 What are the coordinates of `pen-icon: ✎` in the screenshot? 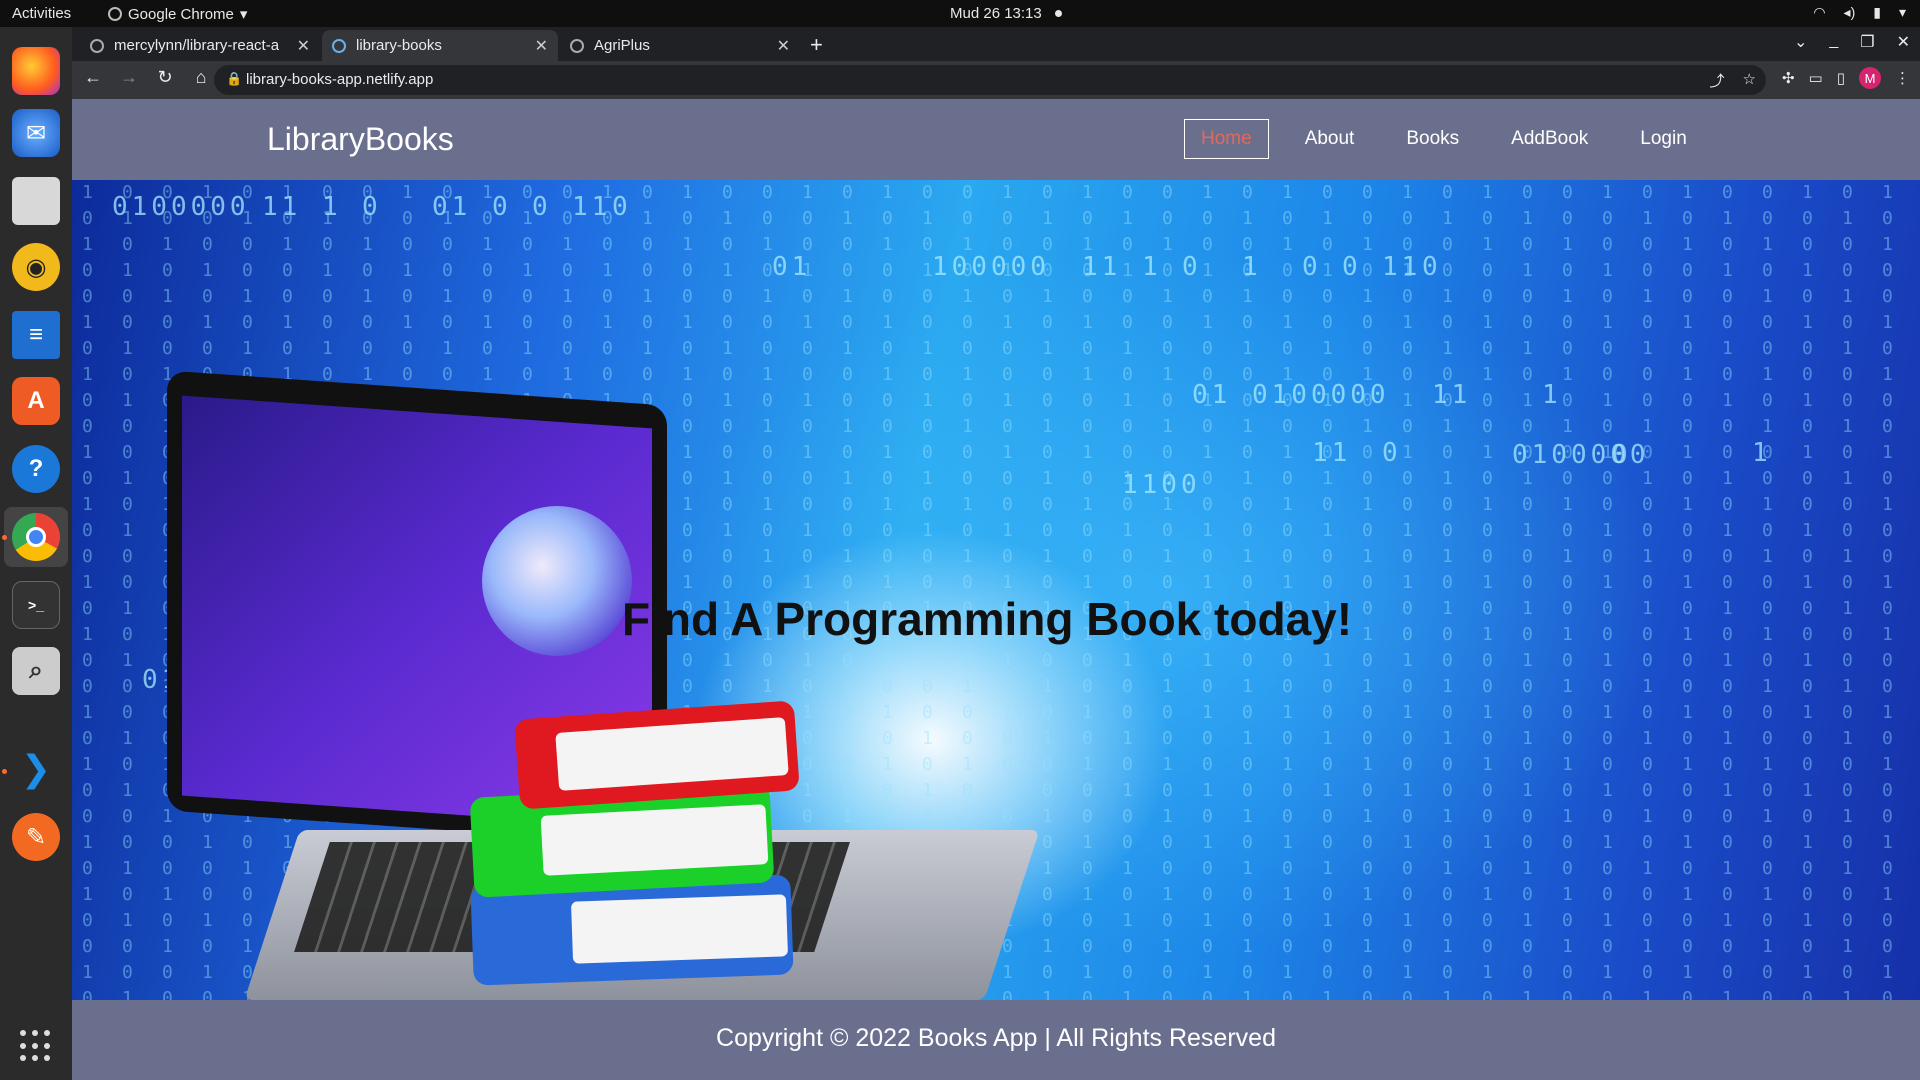 It's located at (36, 837).